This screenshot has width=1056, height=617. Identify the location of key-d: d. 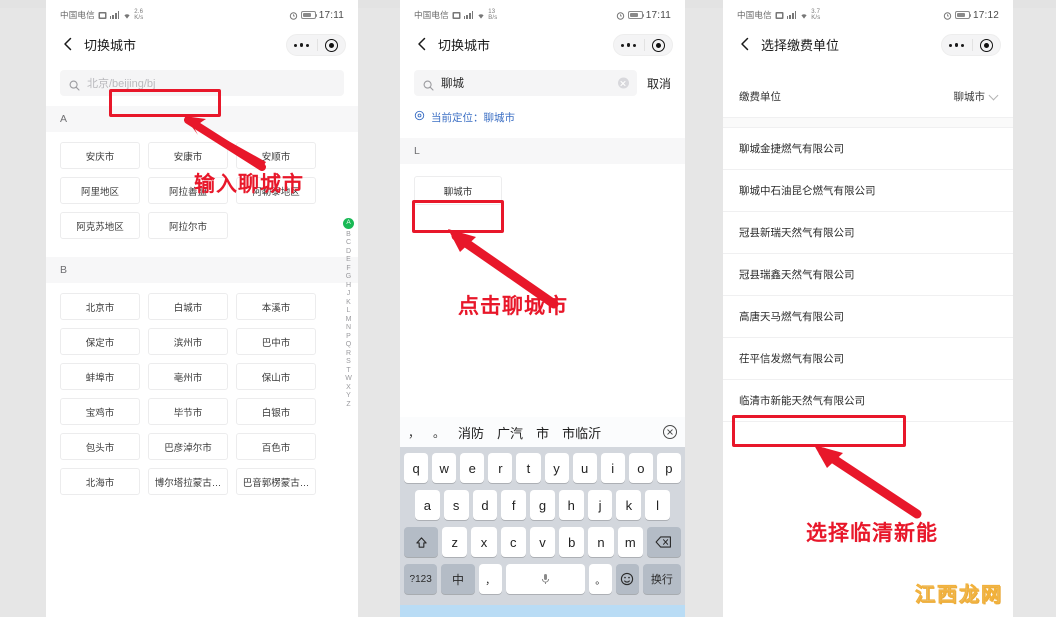
(485, 505).